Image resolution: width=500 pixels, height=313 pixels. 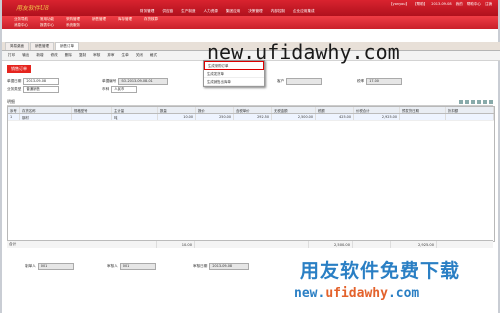 I want to click on unaudit-button: 弃审, so click(x=110, y=55).